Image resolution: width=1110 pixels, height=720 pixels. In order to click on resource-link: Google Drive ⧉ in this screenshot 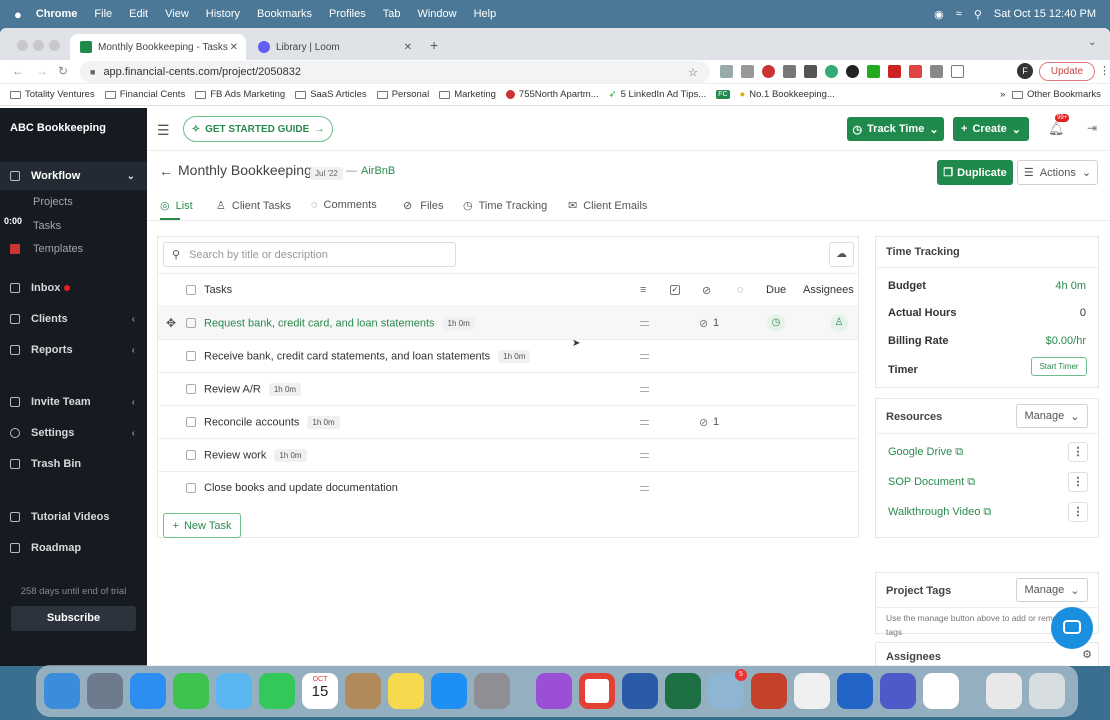, I will do `click(925, 452)`.